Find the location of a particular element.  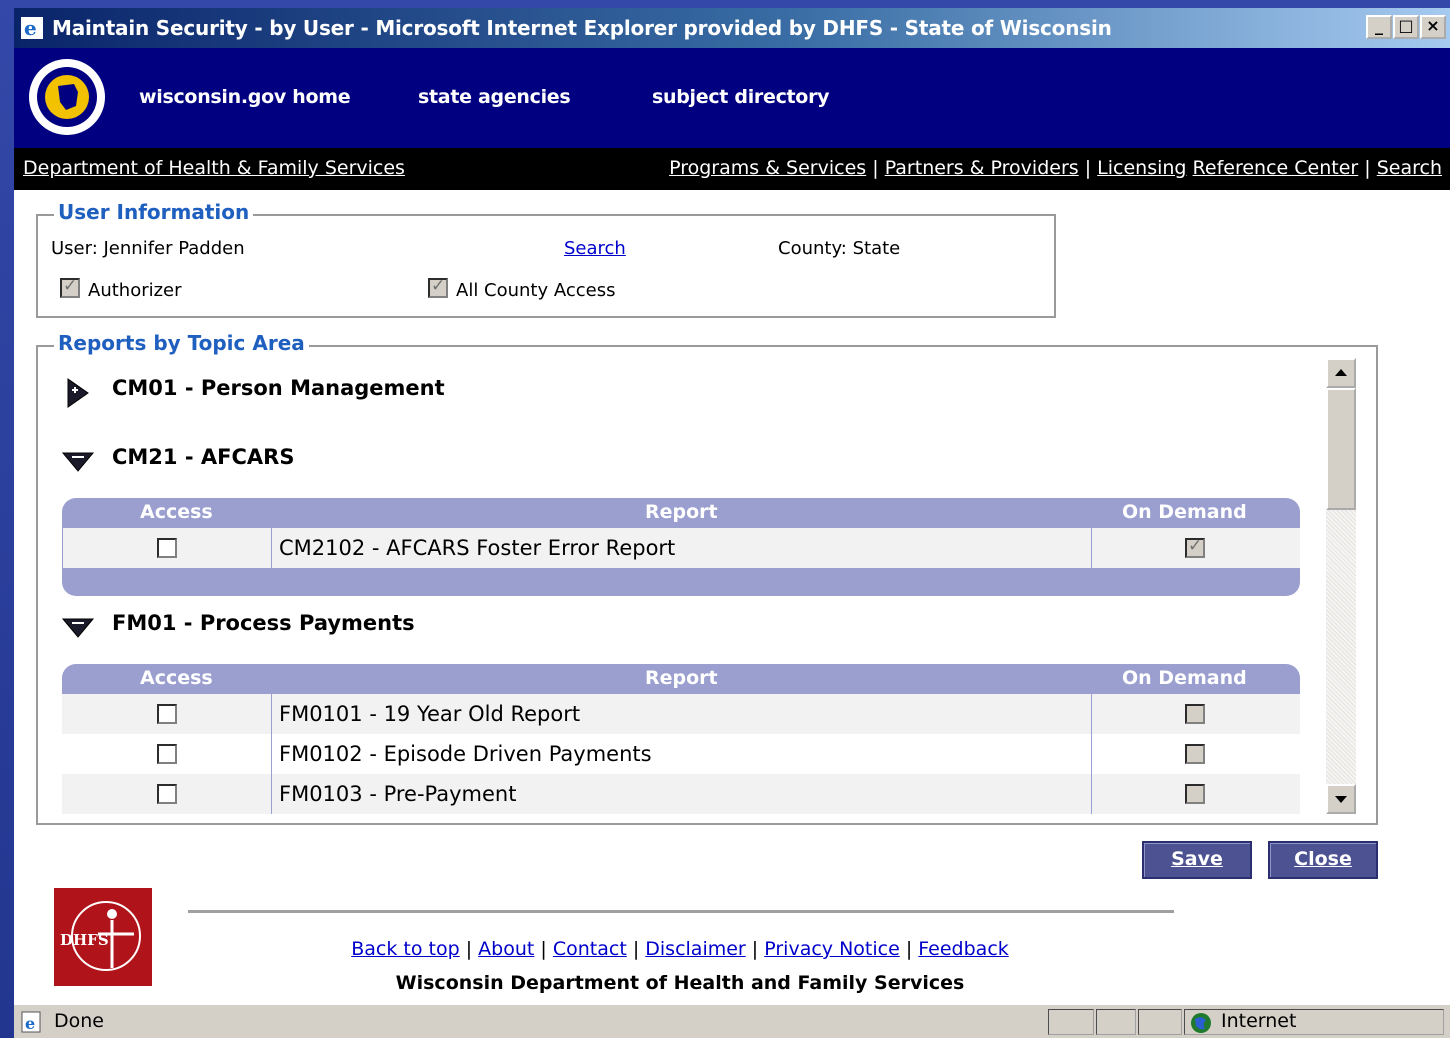

topic-name: Person Management is located at coordinates (322, 388).